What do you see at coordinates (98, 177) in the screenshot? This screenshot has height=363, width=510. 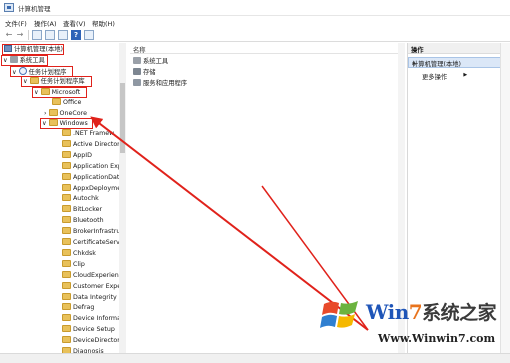 I see `tree-label: ApplicationData` at bounding box center [98, 177].